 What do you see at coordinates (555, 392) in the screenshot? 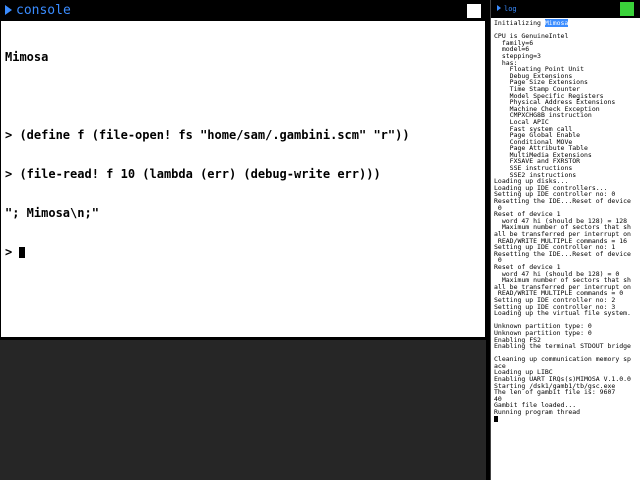
I see `log-line: The len of gambit file is: 9607` at bounding box center [555, 392].